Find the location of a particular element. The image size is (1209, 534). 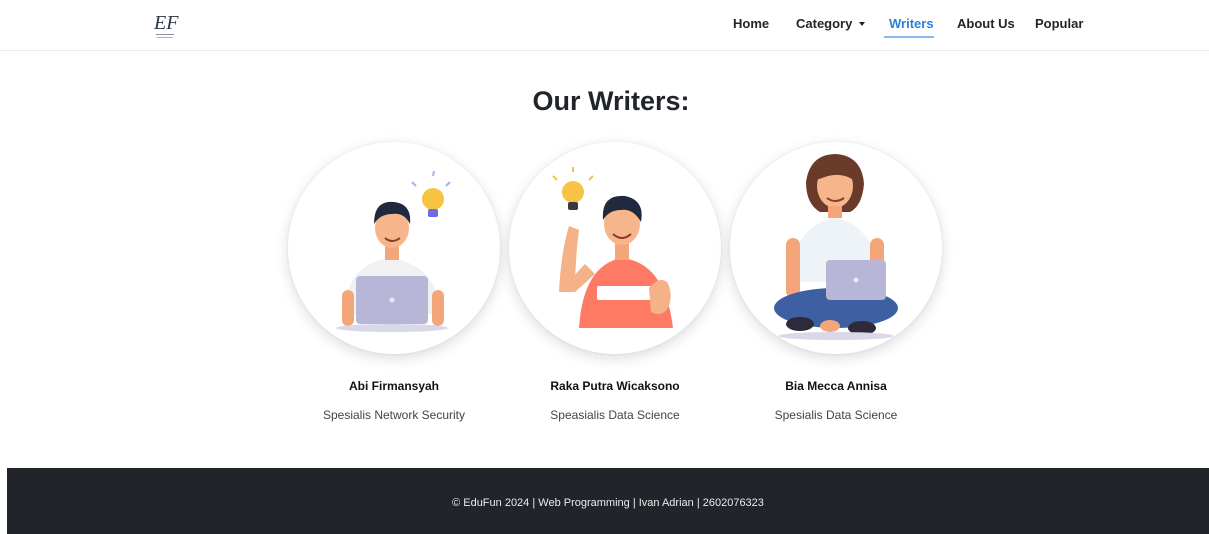

caret-down-icon is located at coordinates (862, 24).